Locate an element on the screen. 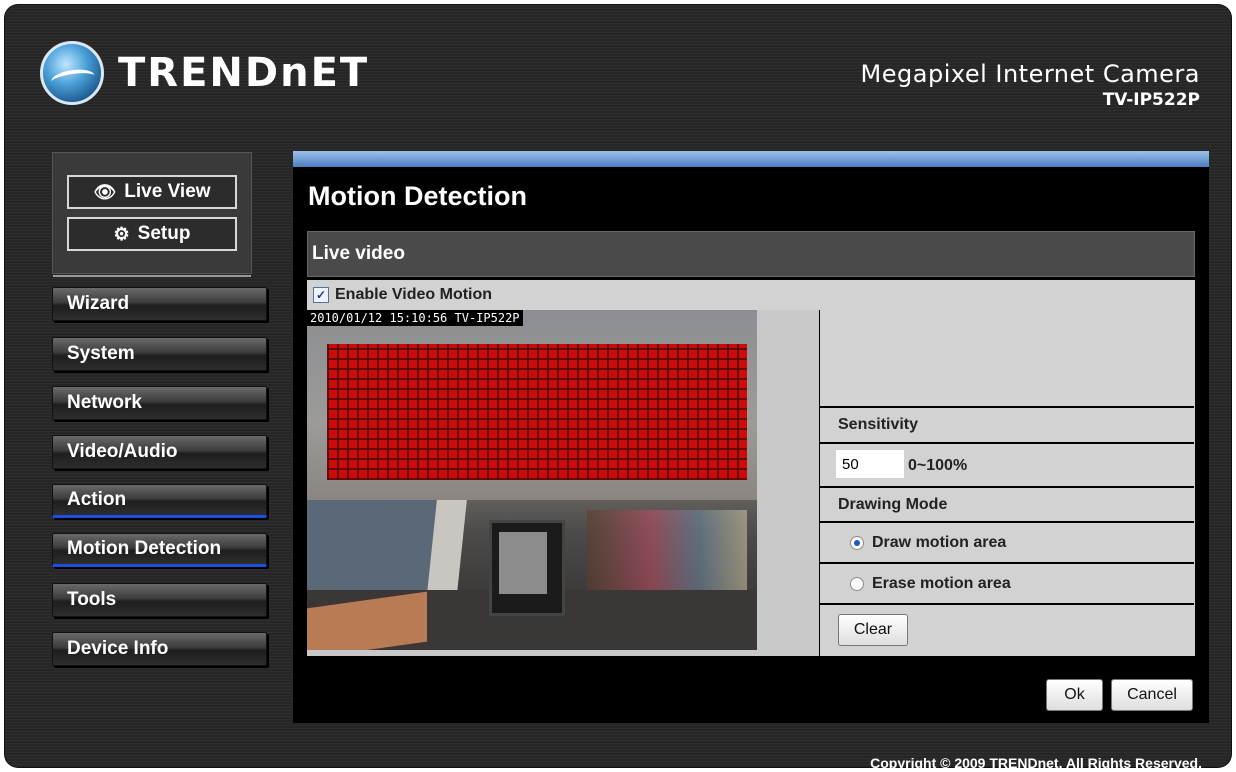  enable-motion-checkbox: ✓ is located at coordinates (321, 295).